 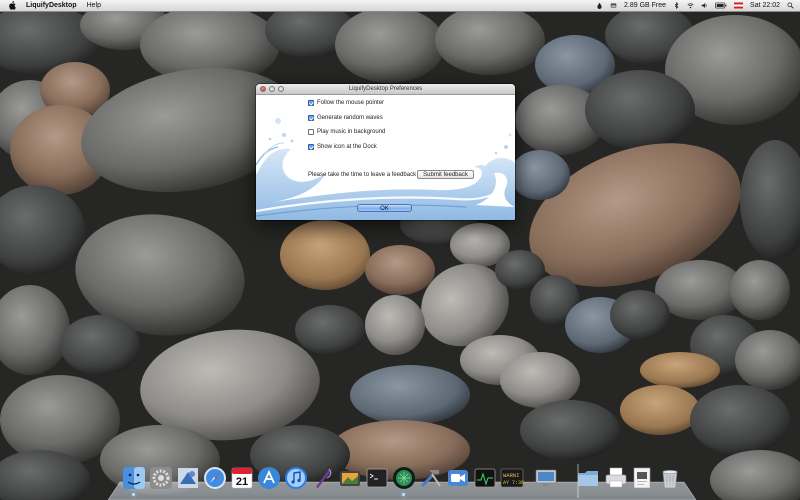 I want to click on activity-monitor-icon, so click(x=485, y=478).